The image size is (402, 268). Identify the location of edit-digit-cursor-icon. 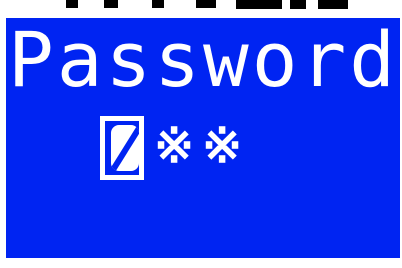
(122, 148).